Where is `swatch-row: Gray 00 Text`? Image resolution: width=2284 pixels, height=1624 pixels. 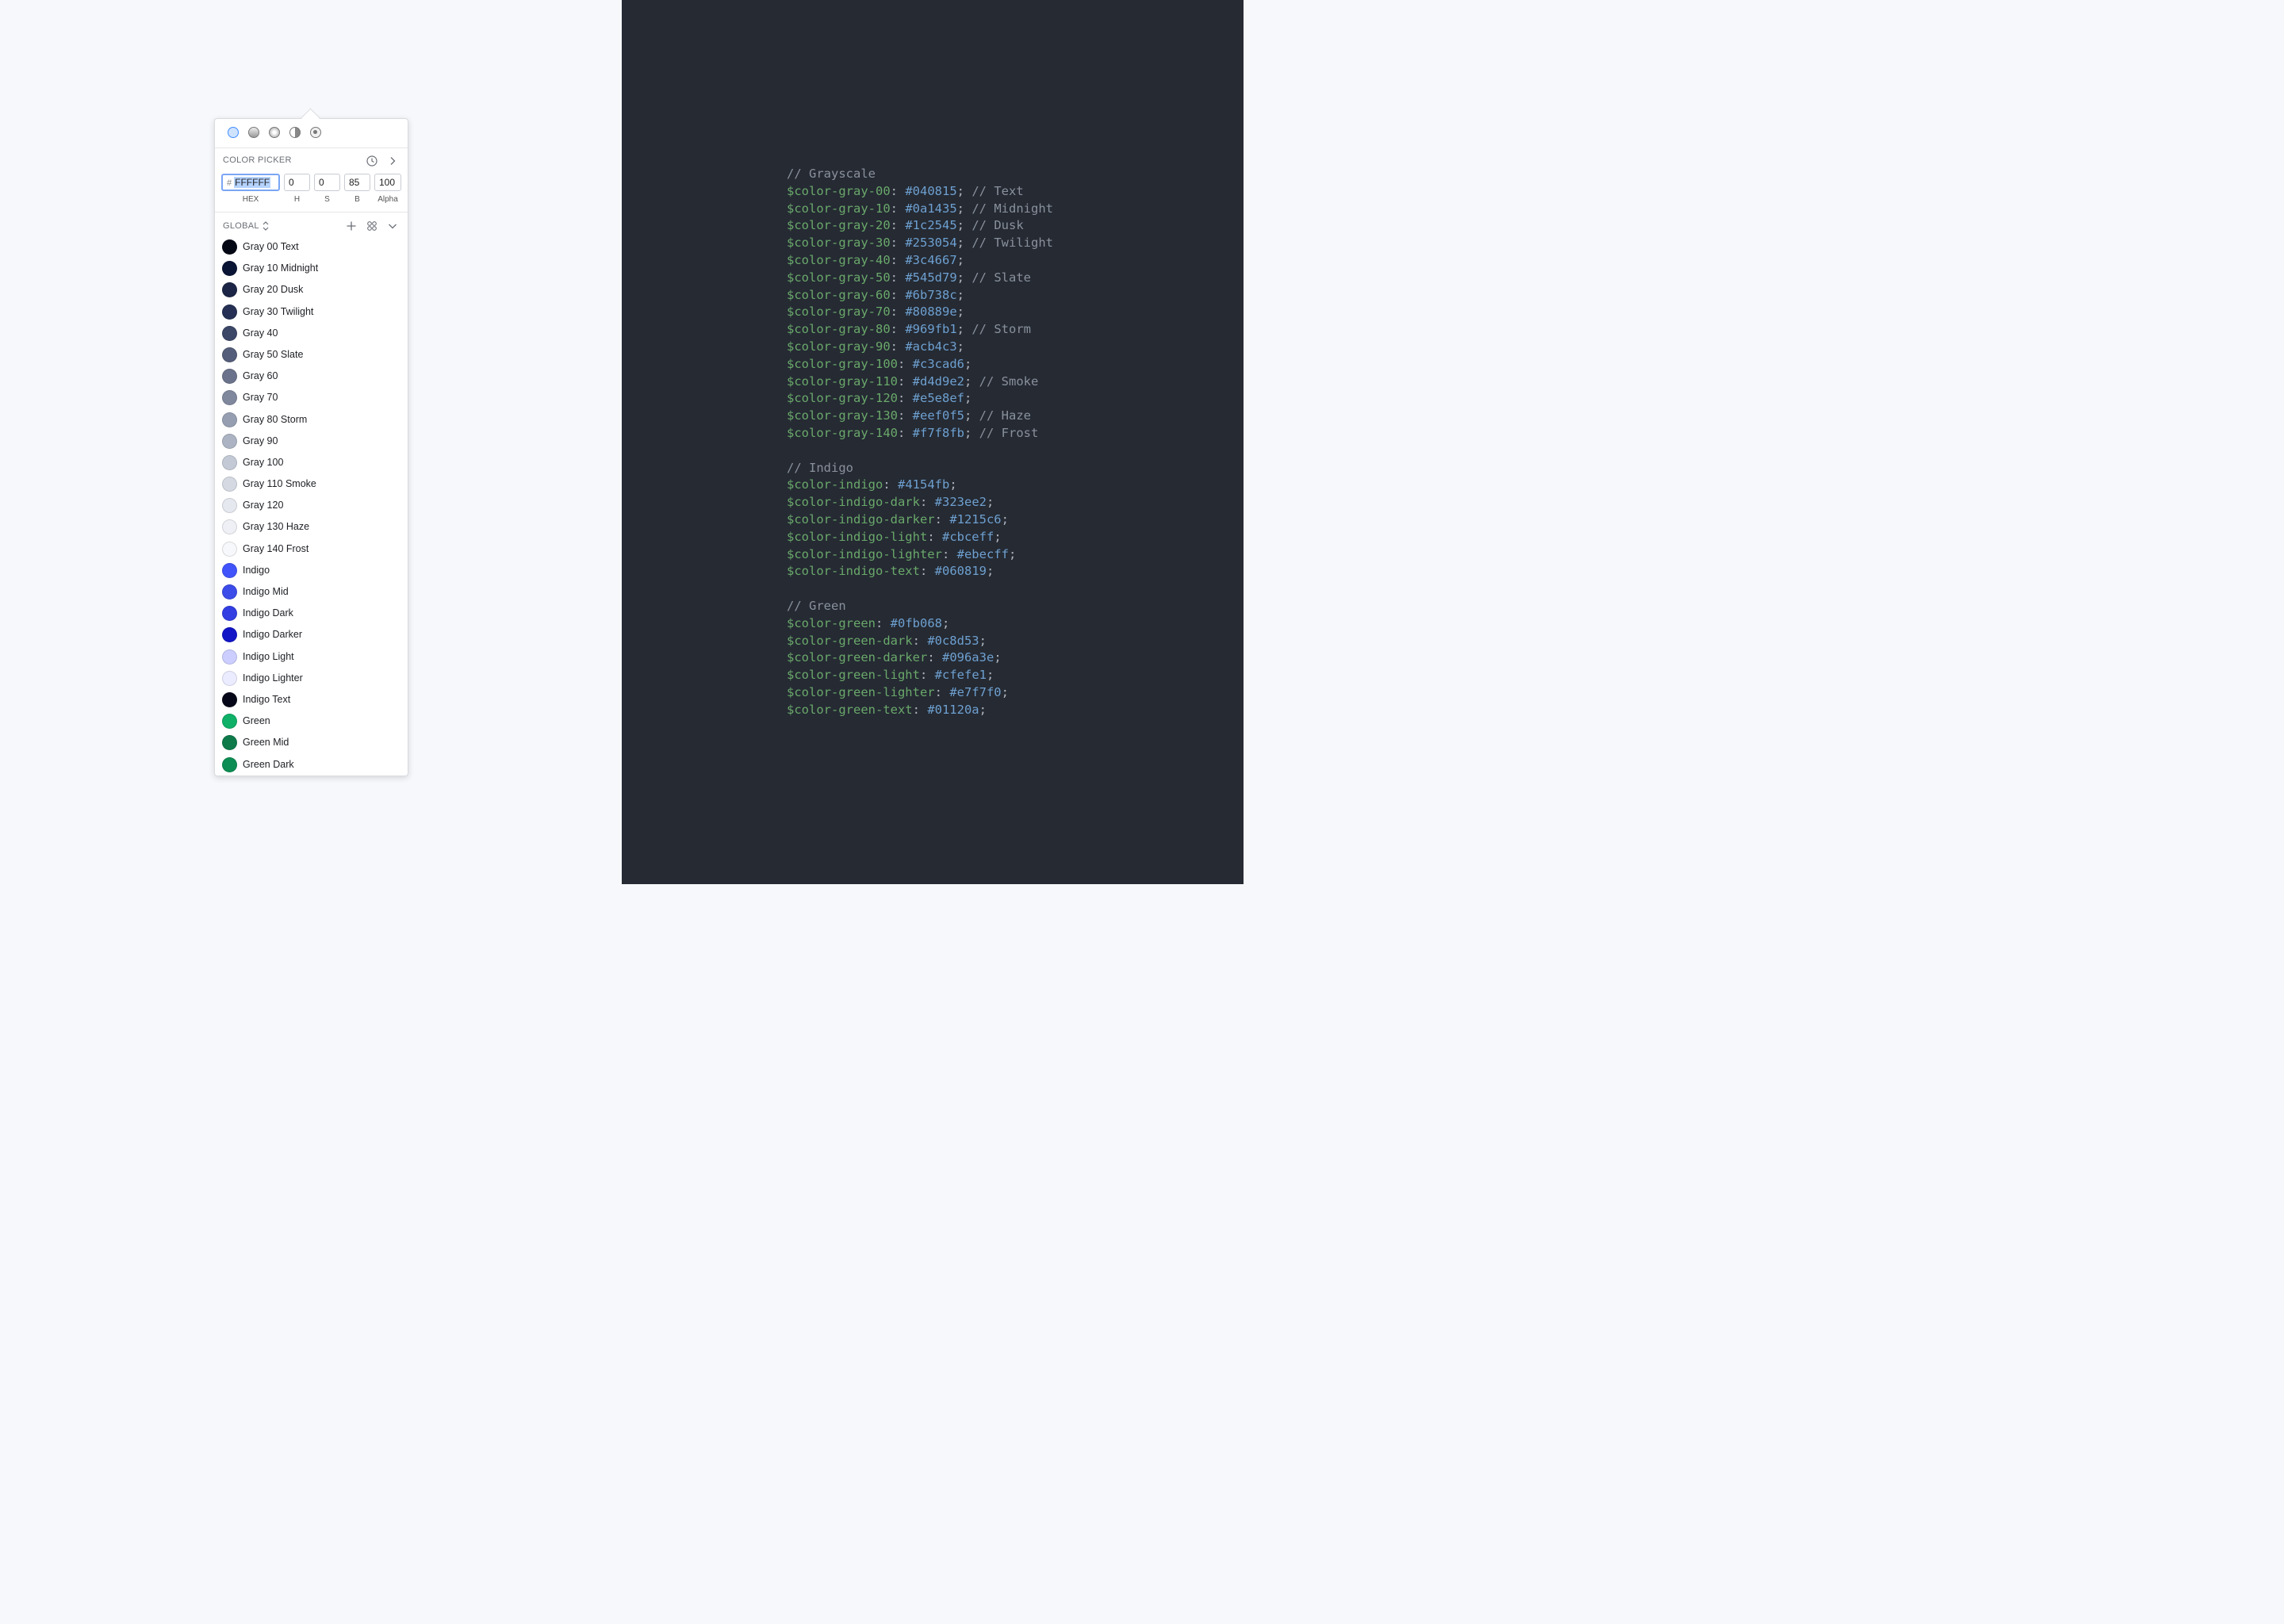
swatch-row: Gray 00 Text is located at coordinates (311, 247).